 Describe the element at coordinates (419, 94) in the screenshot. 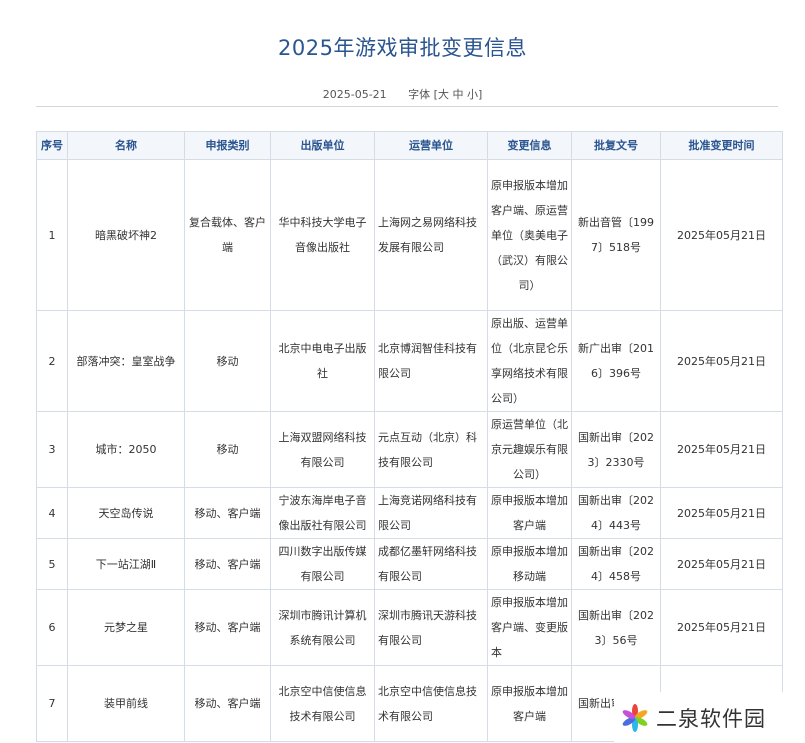

I see `font-size-label: 字体` at that location.